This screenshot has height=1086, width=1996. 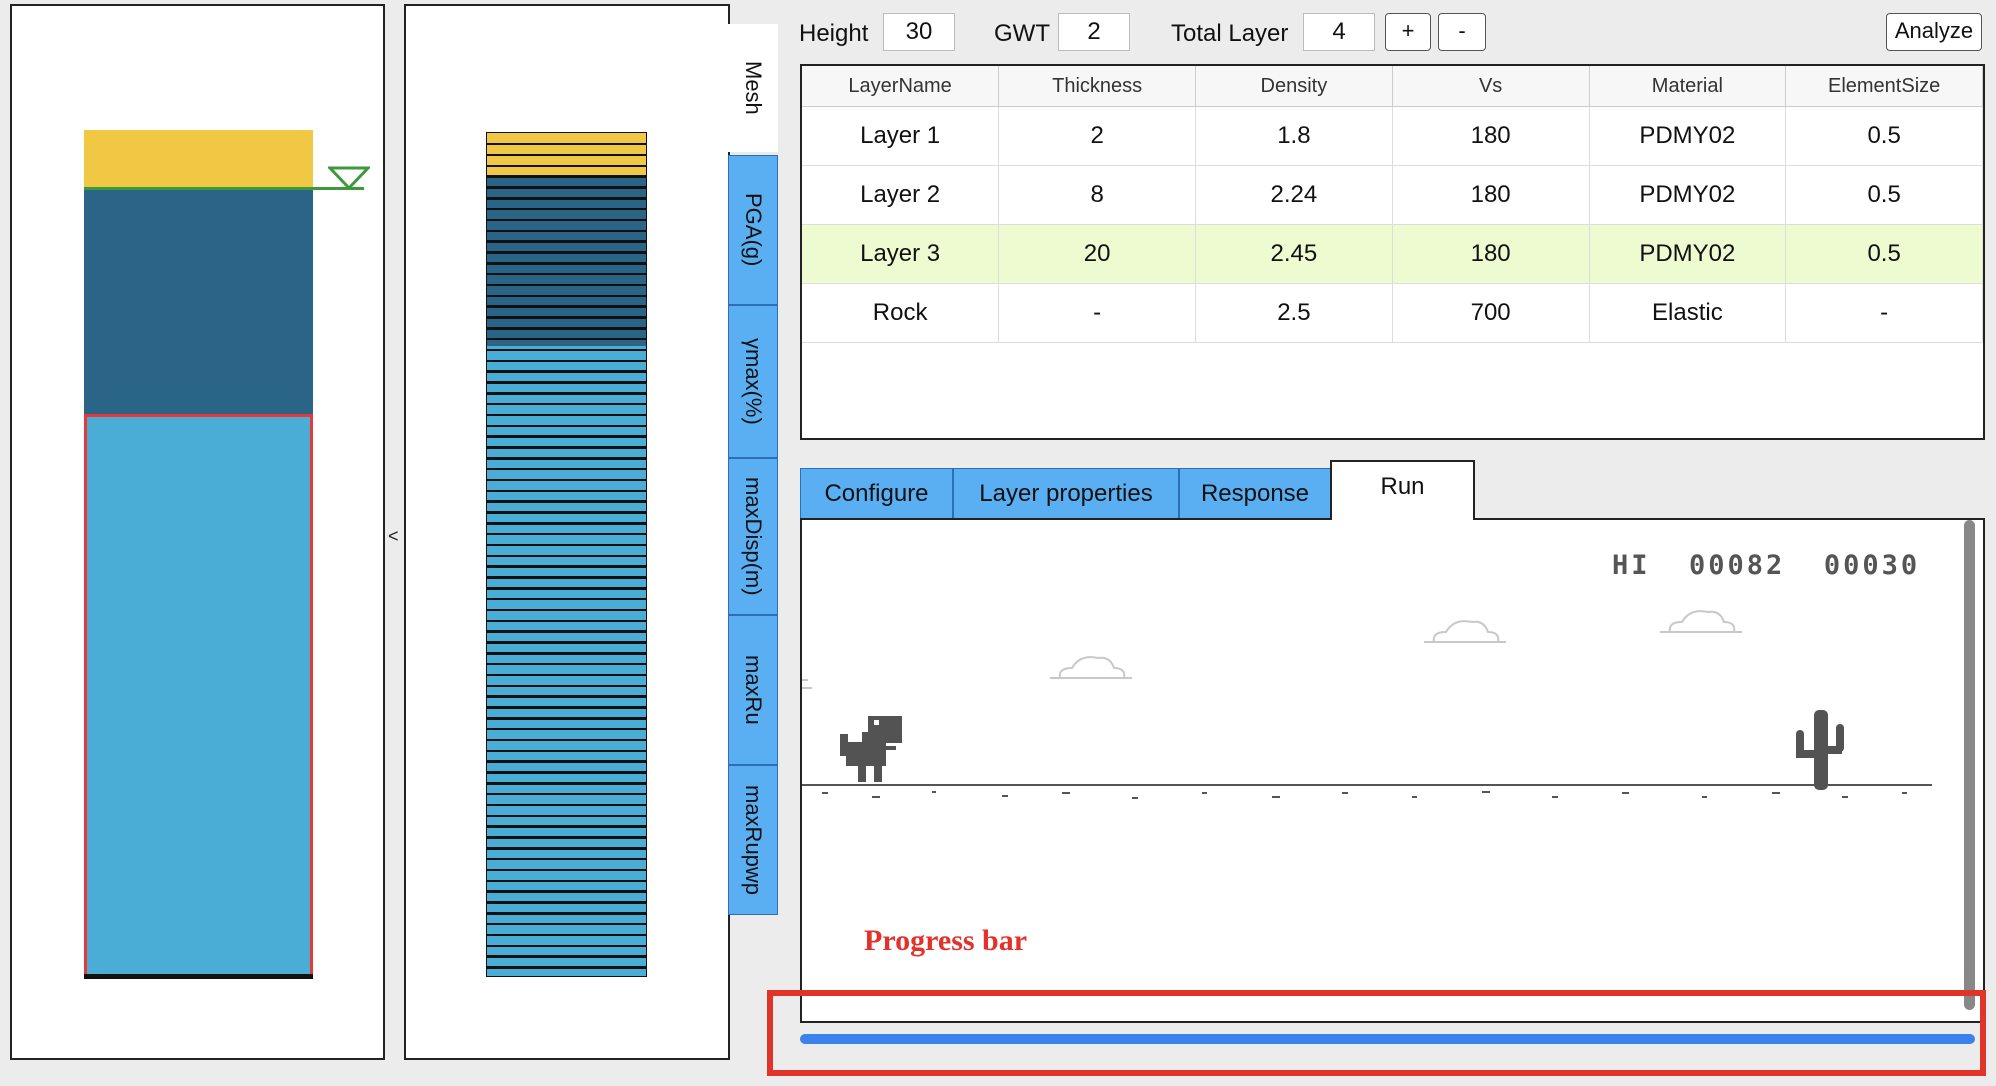 I want to click on table-cell: Layer 2, so click(x=901, y=195).